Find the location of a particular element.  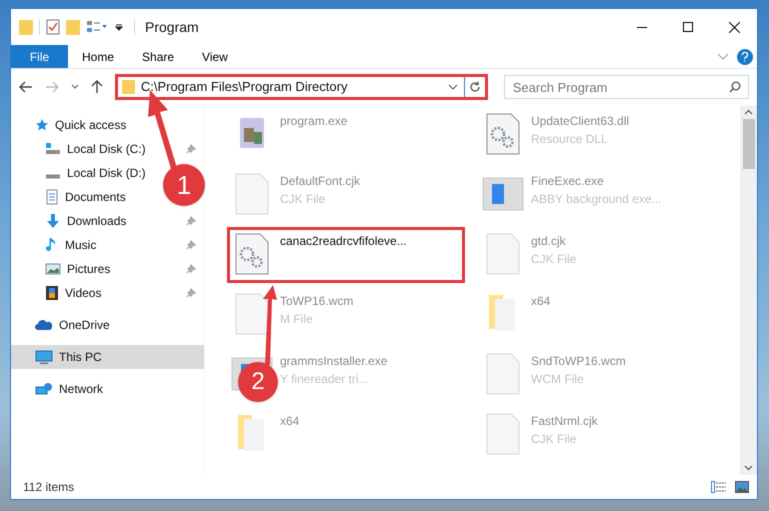

picture-icon is located at coordinates (53, 269).